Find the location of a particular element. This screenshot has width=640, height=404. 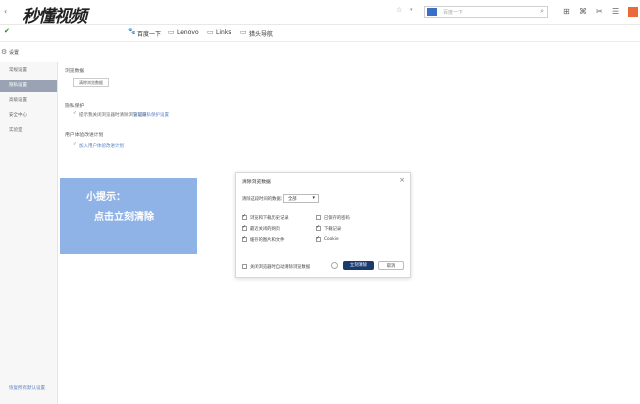

auto-clear-checkbox is located at coordinates (244, 266).